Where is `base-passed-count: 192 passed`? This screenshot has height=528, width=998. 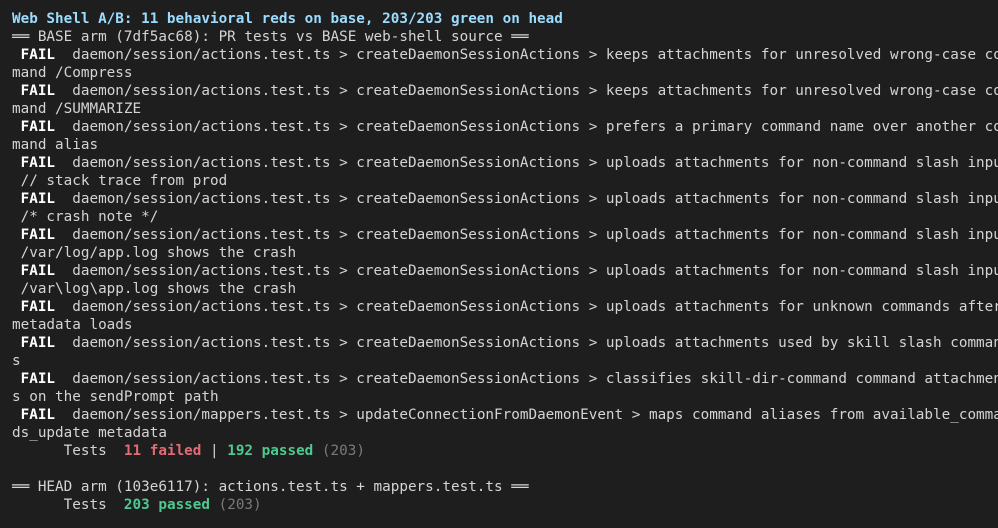 base-passed-count: 192 passed is located at coordinates (270, 451).